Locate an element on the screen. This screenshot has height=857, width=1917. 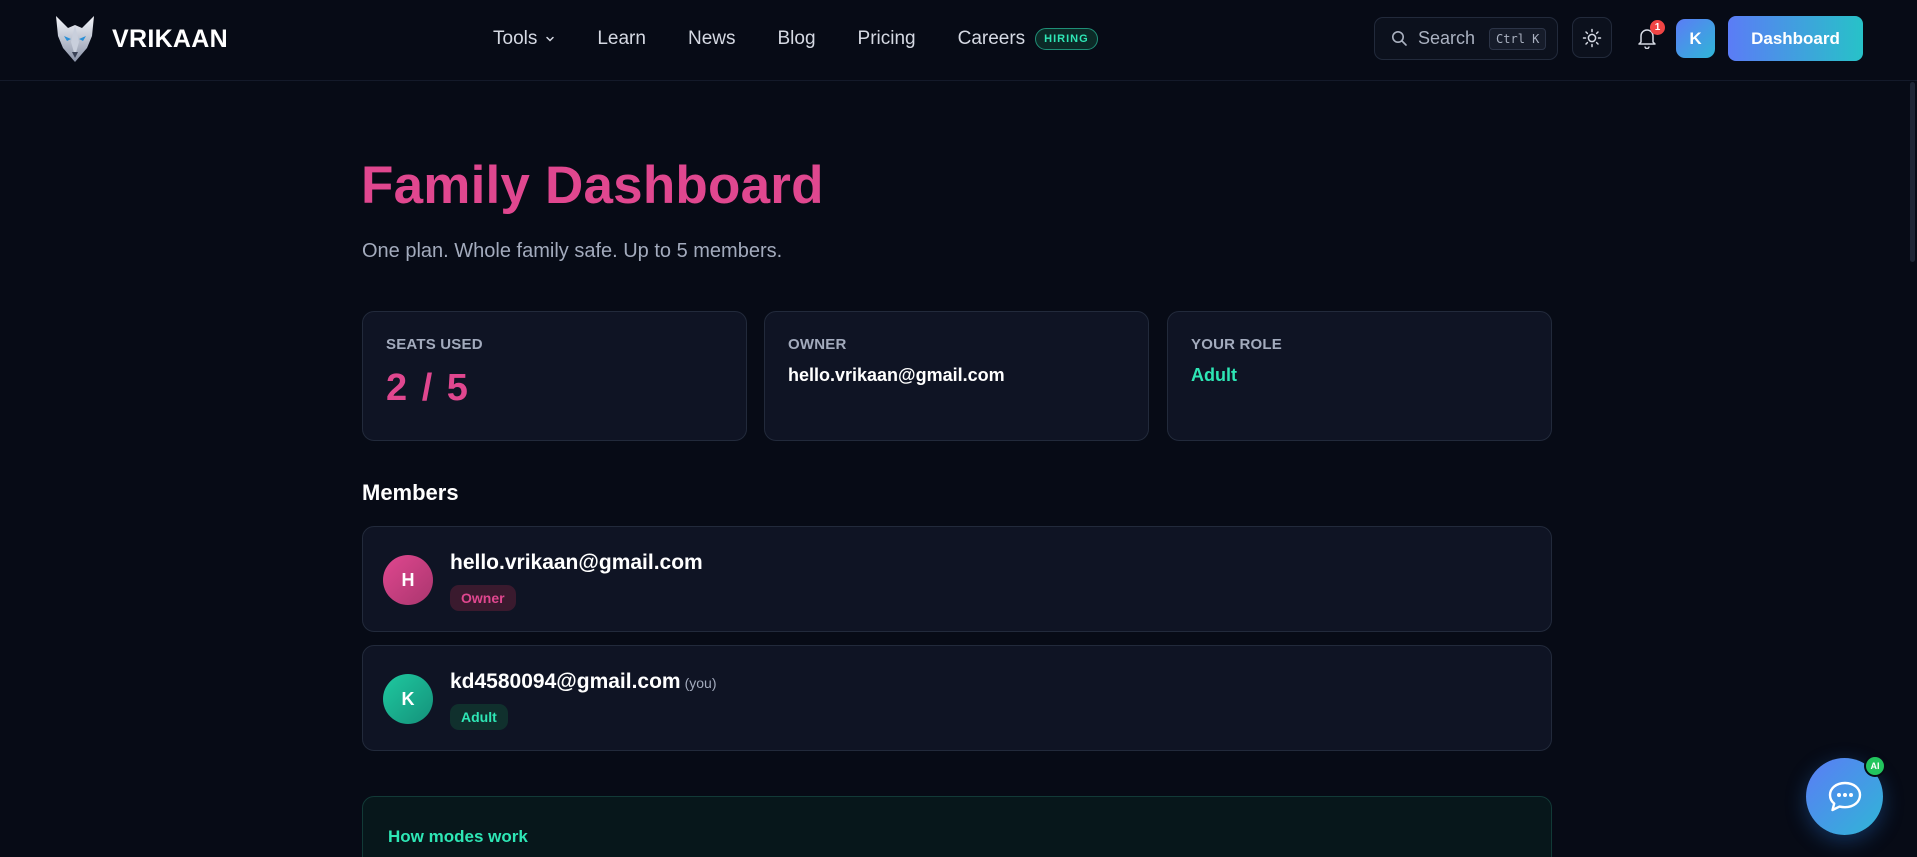
how-modes-work-card: How modes work is located at coordinates (957, 826).